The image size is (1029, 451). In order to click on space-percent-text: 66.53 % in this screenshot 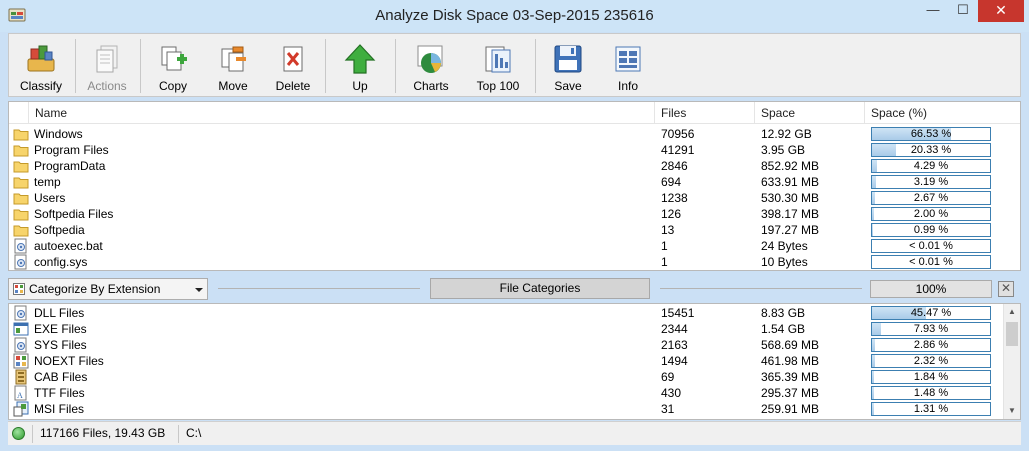, I will do `click(931, 134)`.